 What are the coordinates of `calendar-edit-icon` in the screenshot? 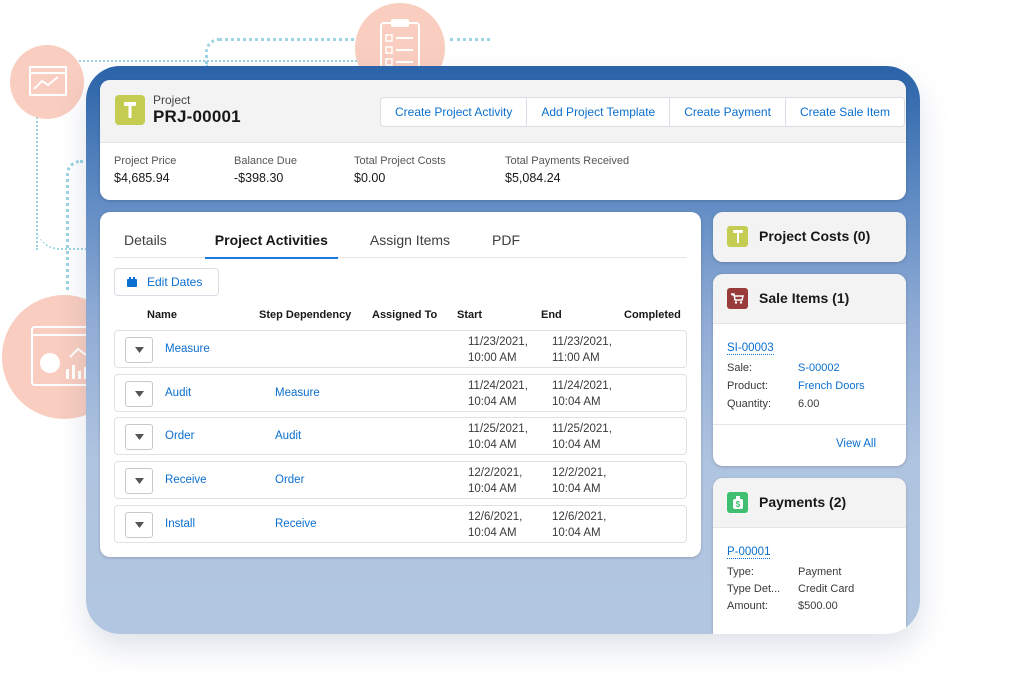 It's located at (132, 282).